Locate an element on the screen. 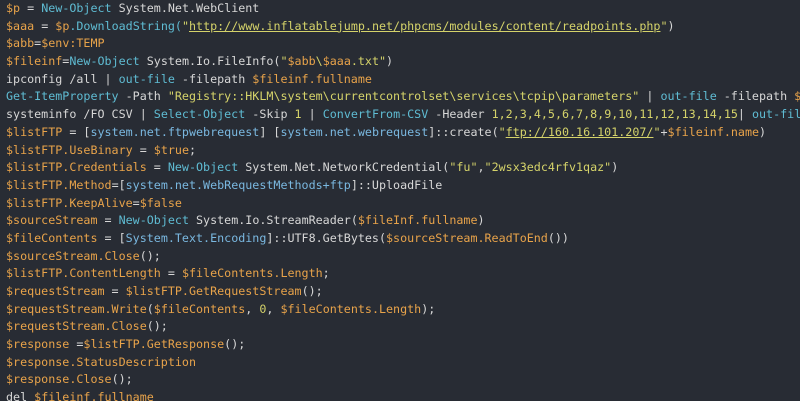  code-token: $fileinf.fullname is located at coordinates (94, 395).